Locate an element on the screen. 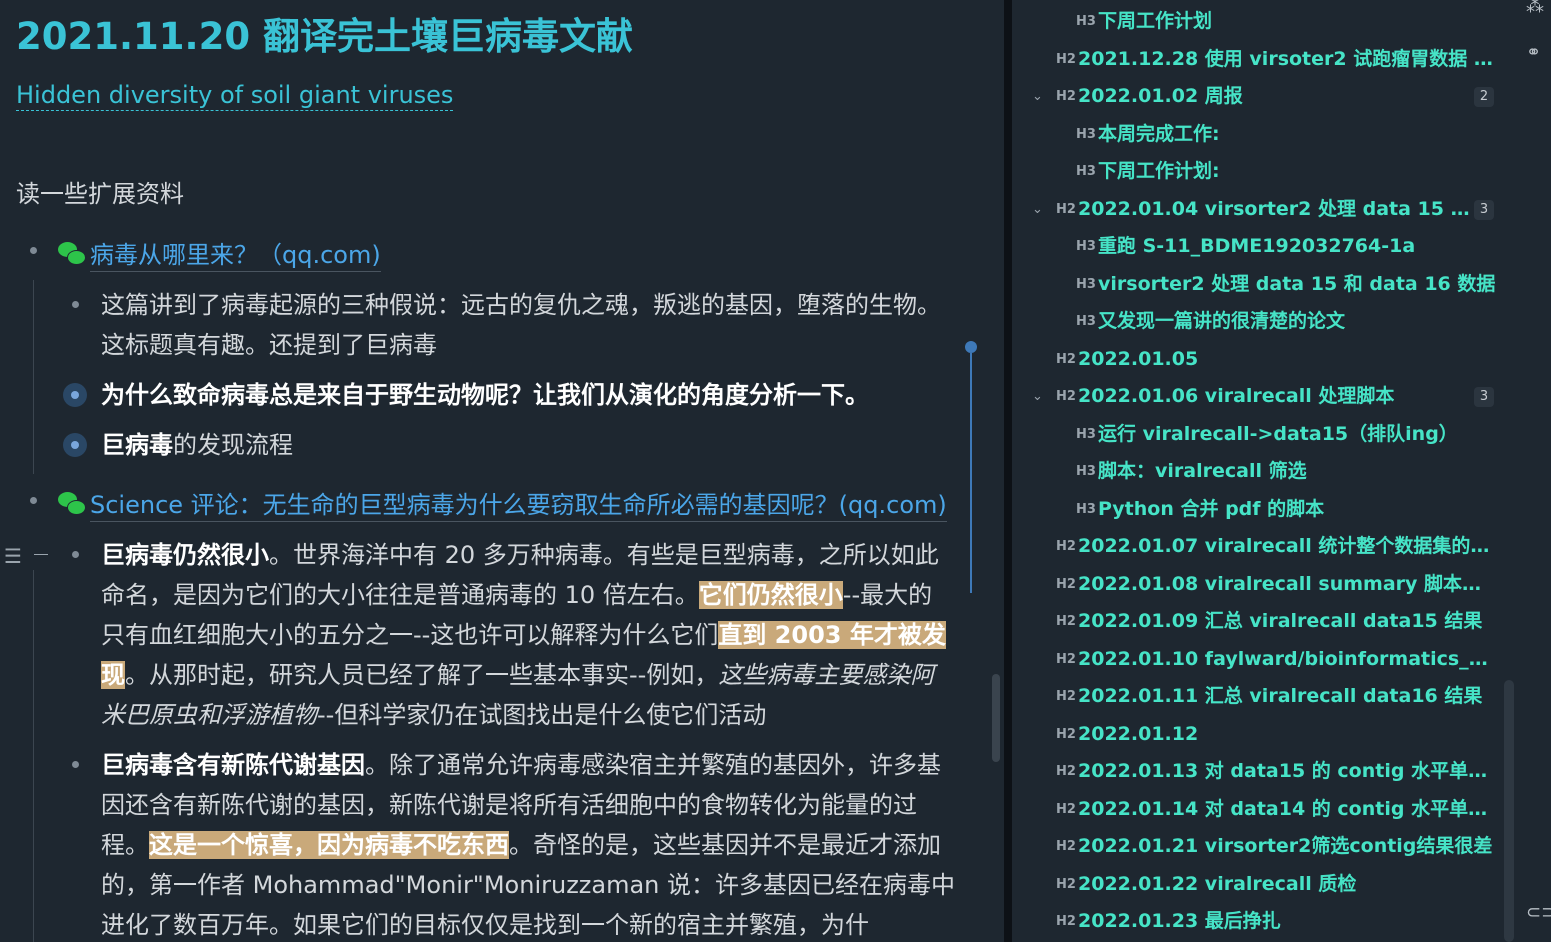 This screenshot has height=942, width=1551. outline-item: H2 2022.01.11 汇总 viralrecall data16 结果 is located at coordinates (1257, 696).